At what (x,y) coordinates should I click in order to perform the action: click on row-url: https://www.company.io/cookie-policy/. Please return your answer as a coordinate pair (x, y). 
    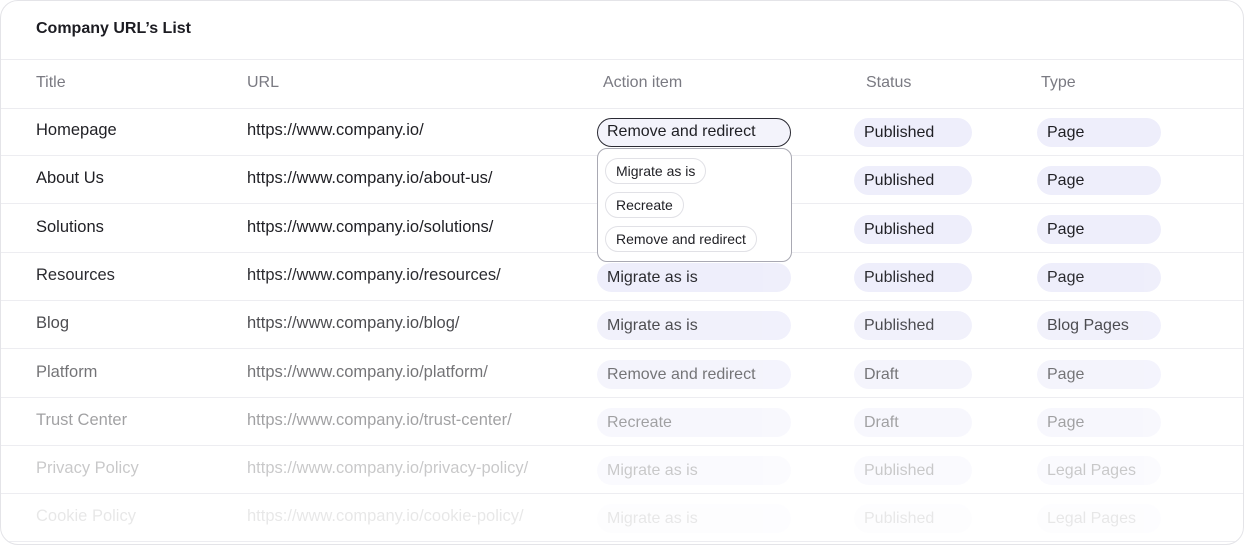
    Looking at the image, I should click on (385, 516).